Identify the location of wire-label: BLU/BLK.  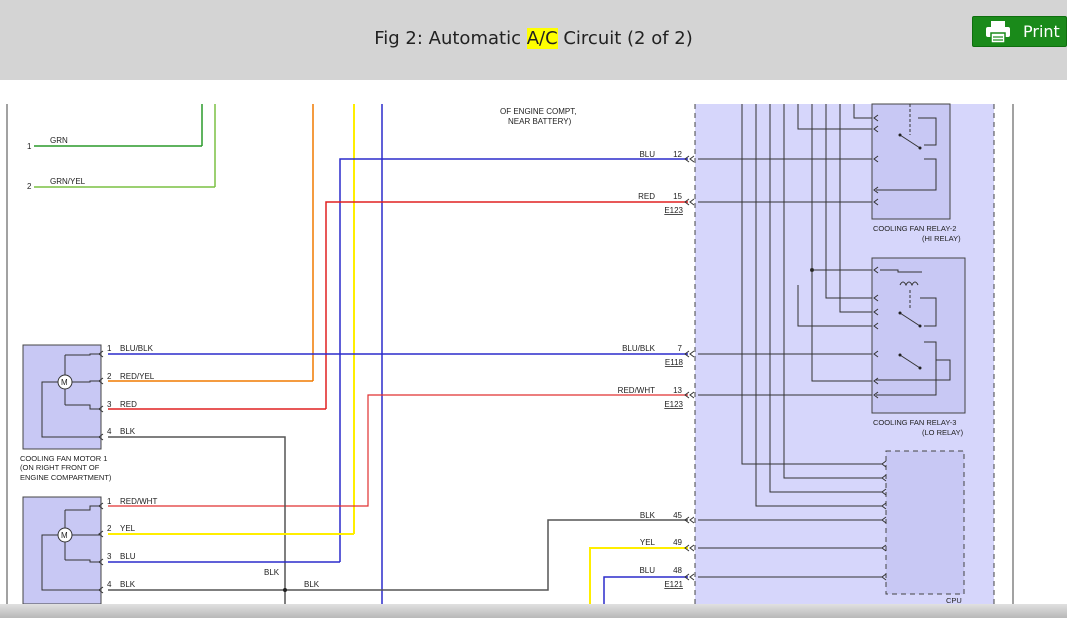
(639, 348).